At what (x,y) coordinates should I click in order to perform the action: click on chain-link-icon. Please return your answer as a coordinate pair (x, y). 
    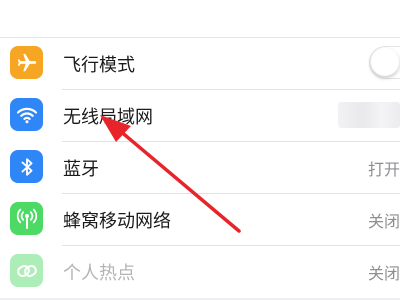
    Looking at the image, I should click on (26, 270).